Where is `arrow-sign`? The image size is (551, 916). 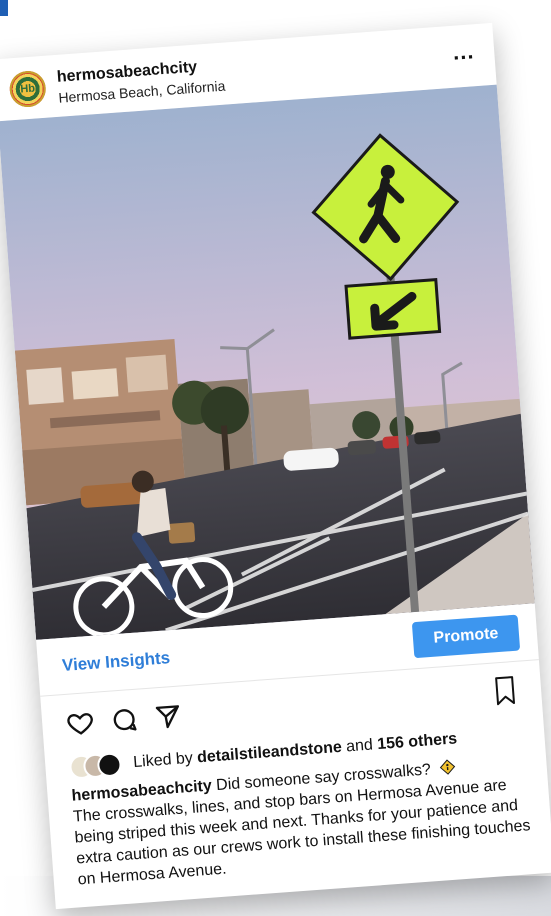 arrow-sign is located at coordinates (393, 309).